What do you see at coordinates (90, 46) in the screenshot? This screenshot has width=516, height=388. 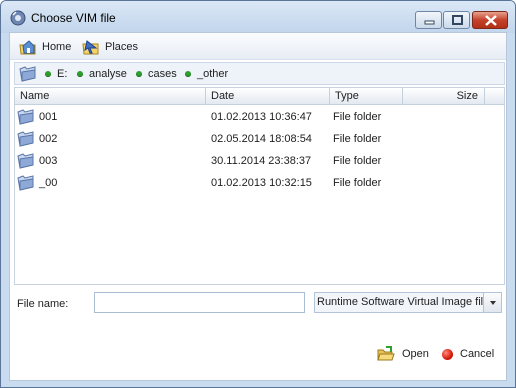 I see `places-icon` at bounding box center [90, 46].